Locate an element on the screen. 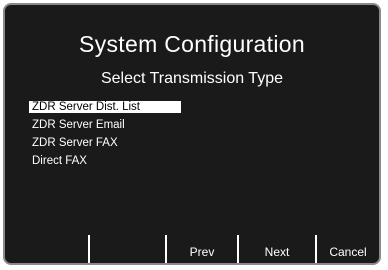 The image size is (388, 270). cancel-label: Cancel is located at coordinates (348, 252).